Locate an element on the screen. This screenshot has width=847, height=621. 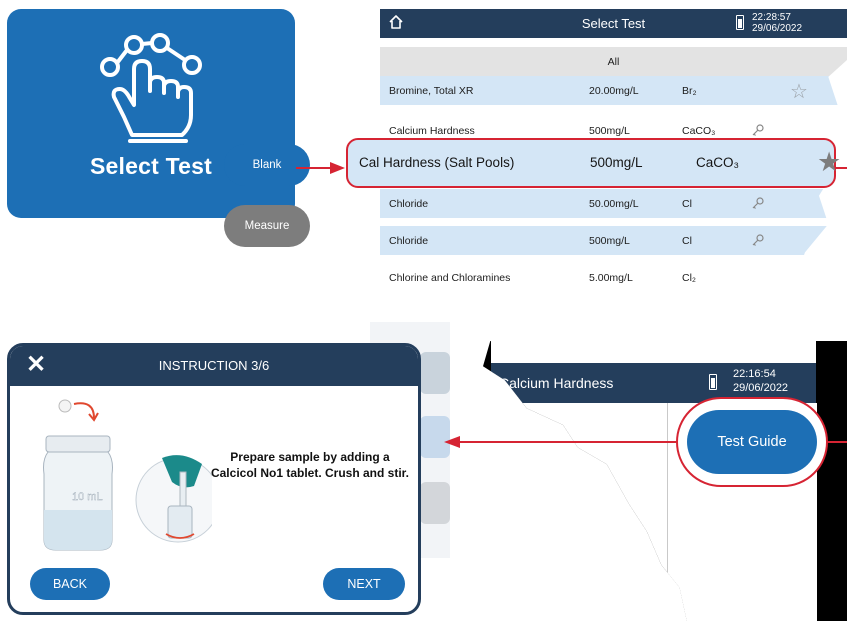
device-title: Calcium Hardness is located at coordinates (556, 383).